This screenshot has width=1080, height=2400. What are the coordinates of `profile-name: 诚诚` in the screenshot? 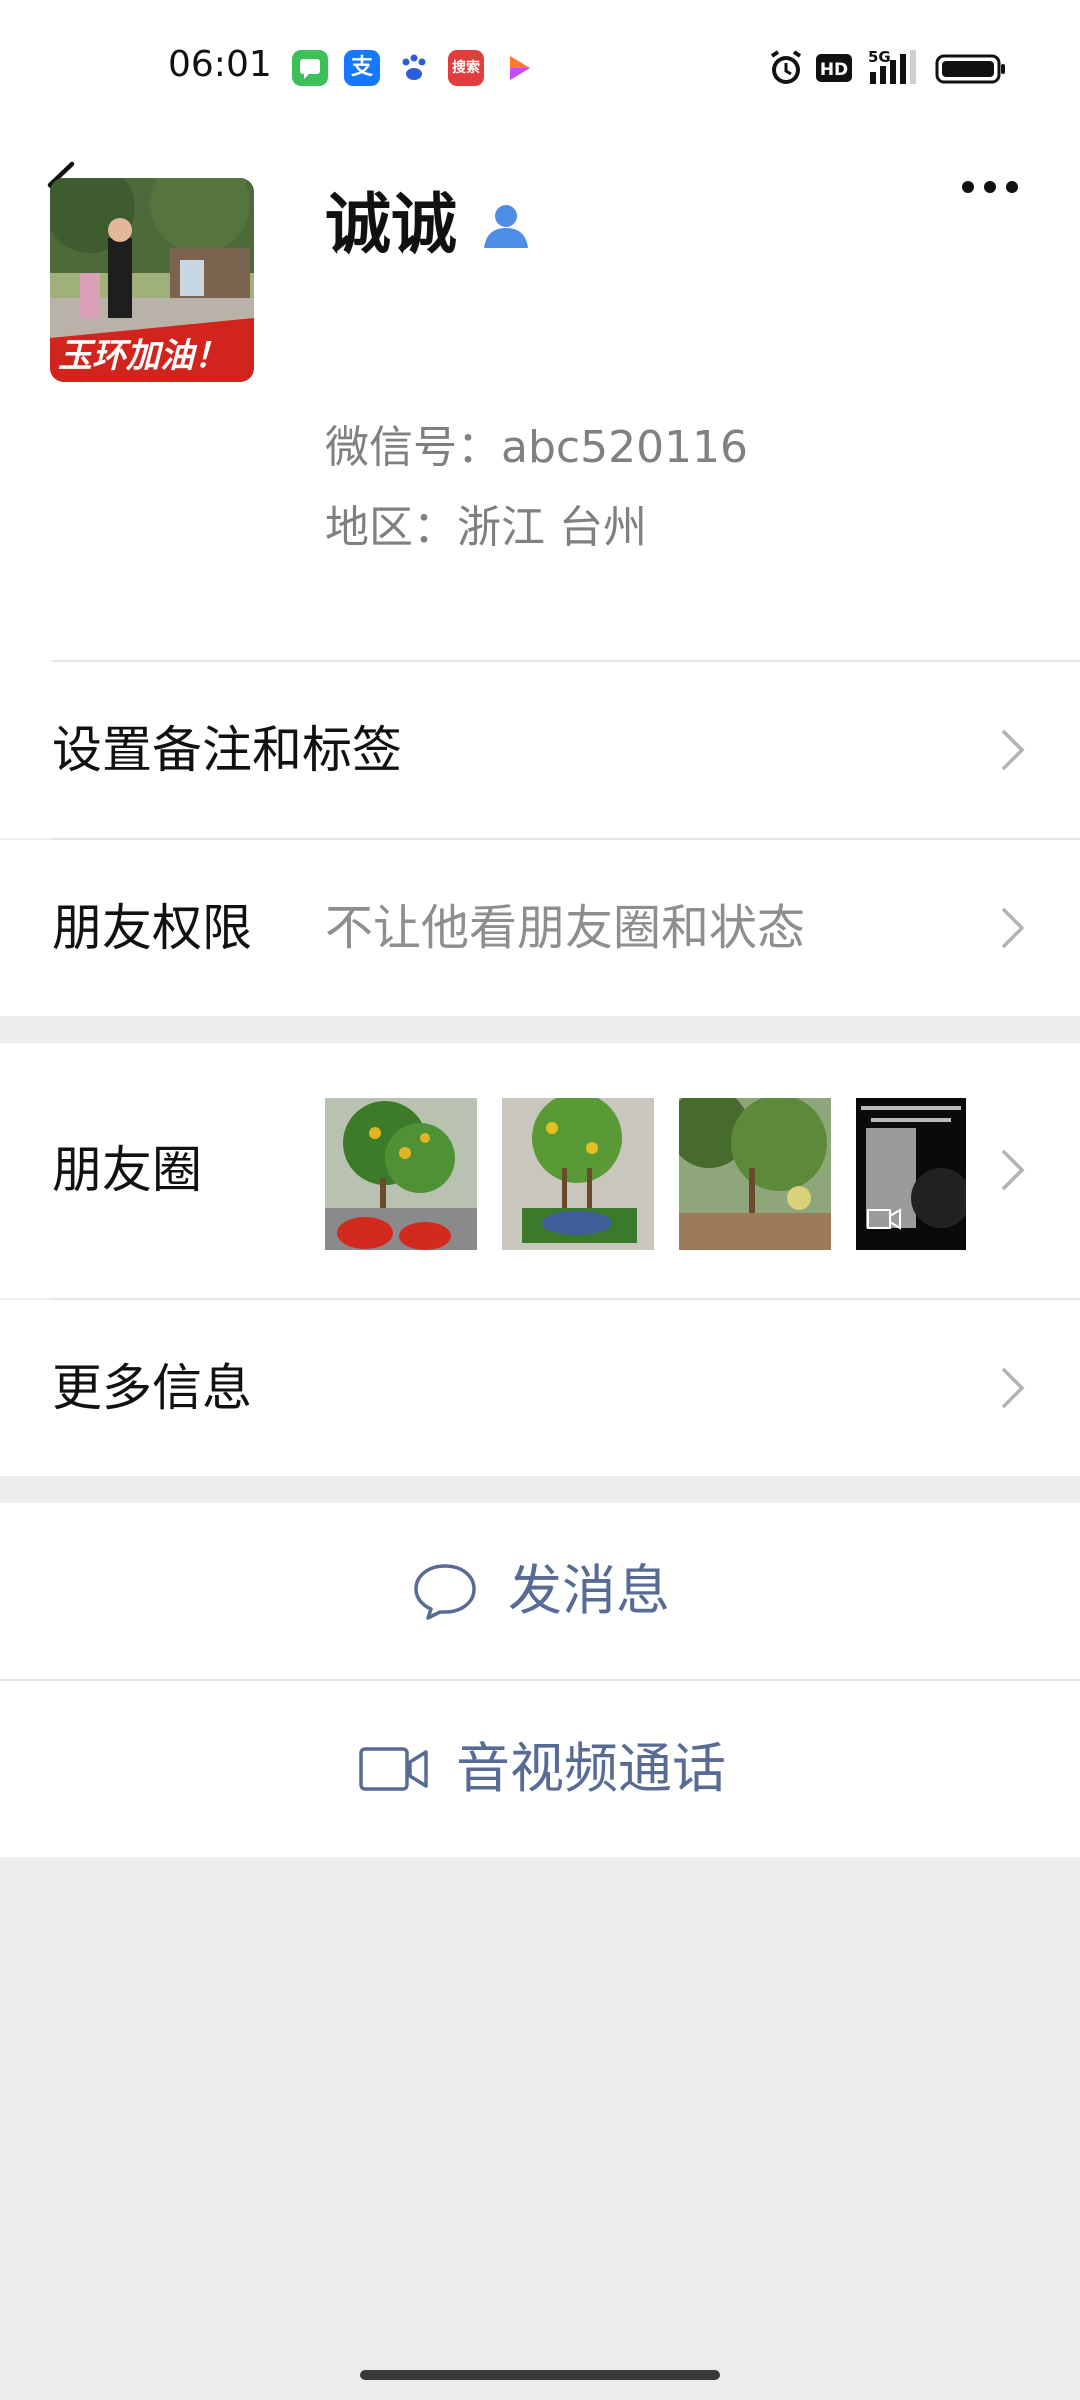 It's located at (391, 224).